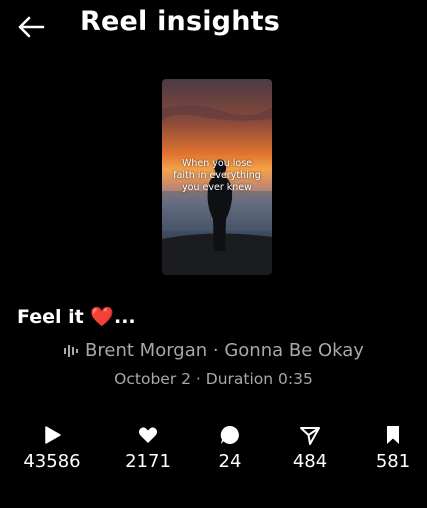 This screenshot has height=508, width=427. I want to click on metric-shares: 484, so click(310, 448).